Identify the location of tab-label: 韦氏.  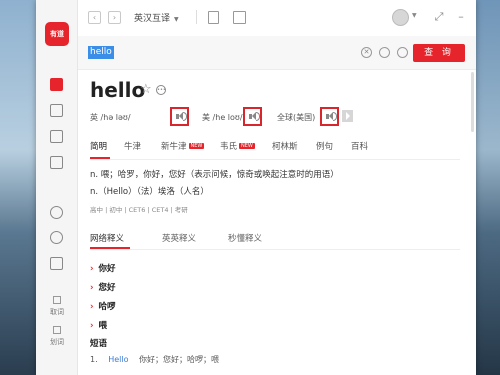
(229, 147).